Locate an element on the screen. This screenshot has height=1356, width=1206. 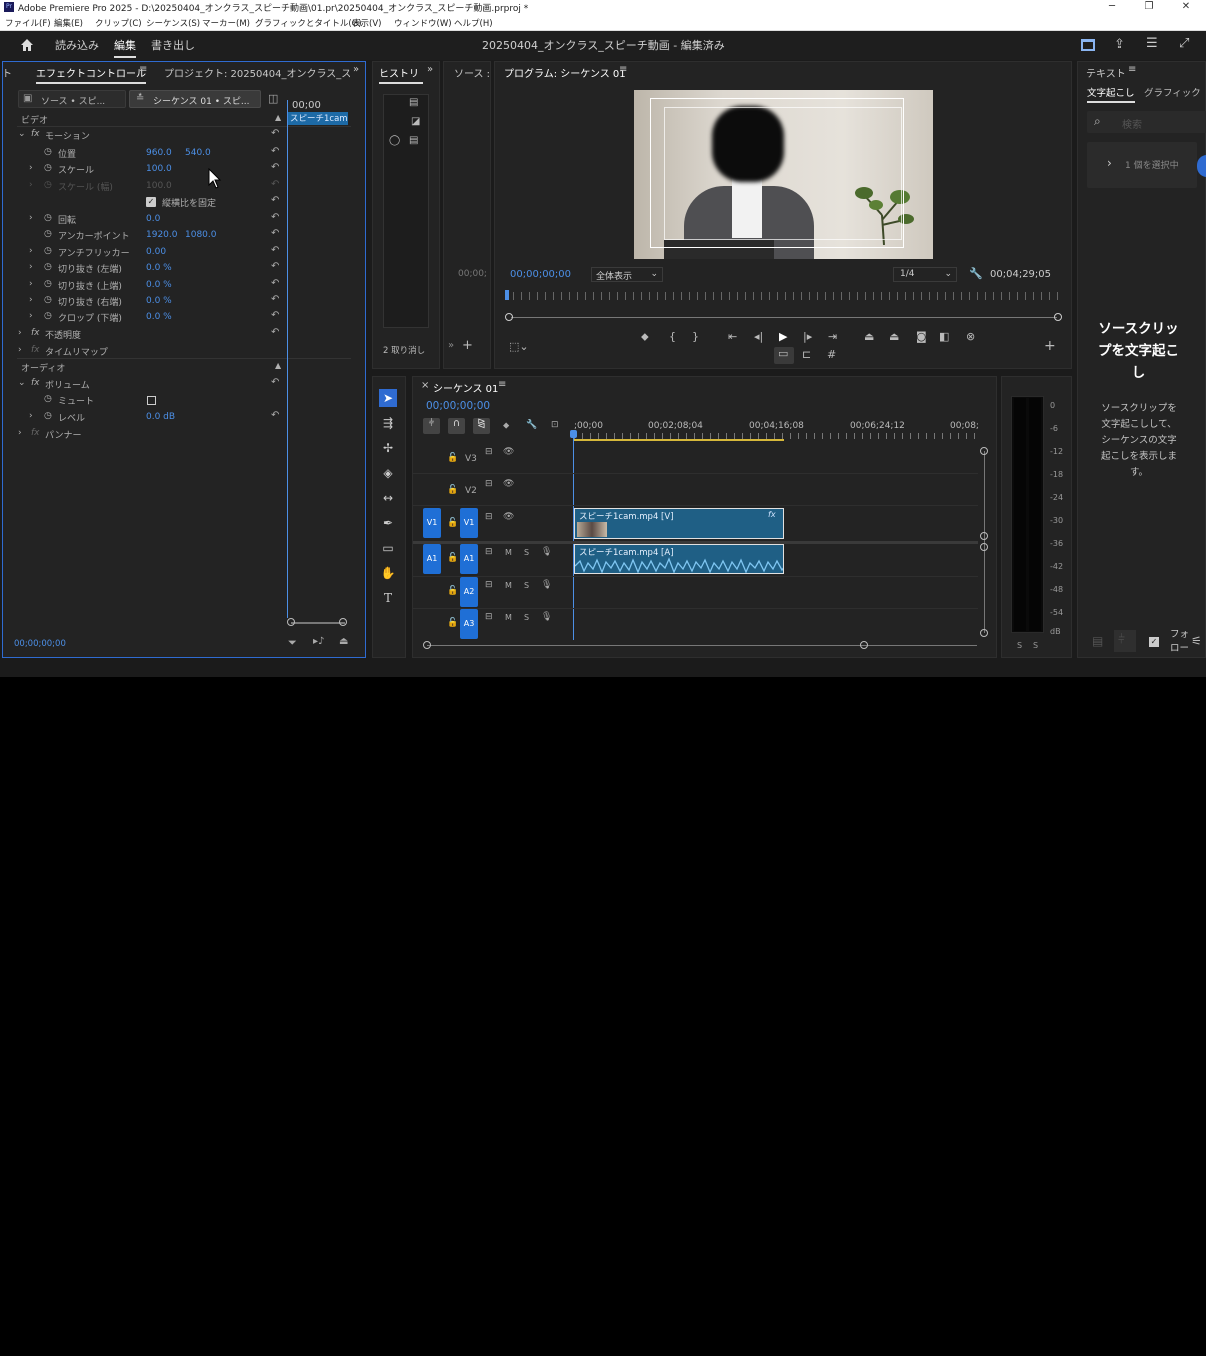
razor-tool-icon: ◈ is located at coordinates (388, 473).